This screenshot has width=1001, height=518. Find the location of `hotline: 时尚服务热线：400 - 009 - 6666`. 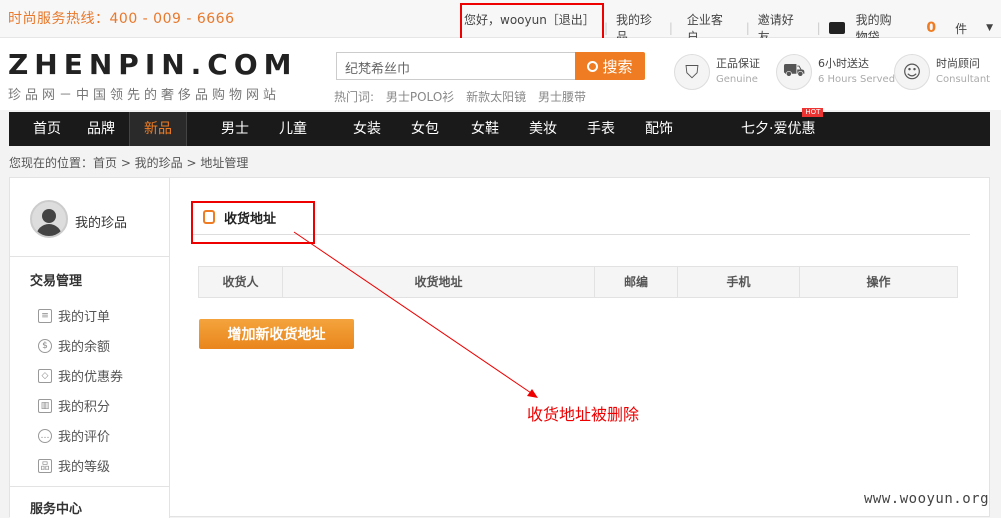

hotline: 时尚服务热线：400 - 009 - 6666 is located at coordinates (121, 19).